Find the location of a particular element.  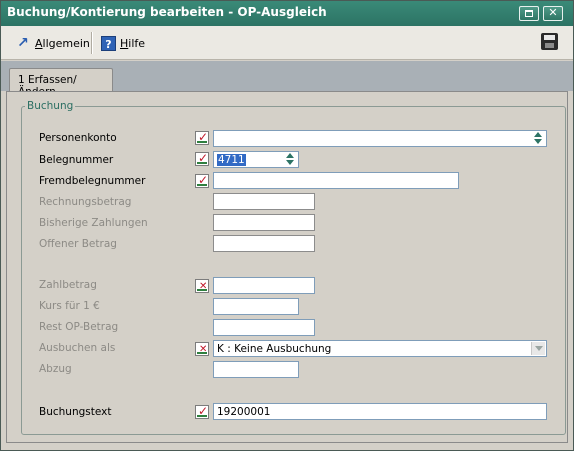

rechnungsbetrag-label: Rechnungsbetrag is located at coordinates (85, 202).